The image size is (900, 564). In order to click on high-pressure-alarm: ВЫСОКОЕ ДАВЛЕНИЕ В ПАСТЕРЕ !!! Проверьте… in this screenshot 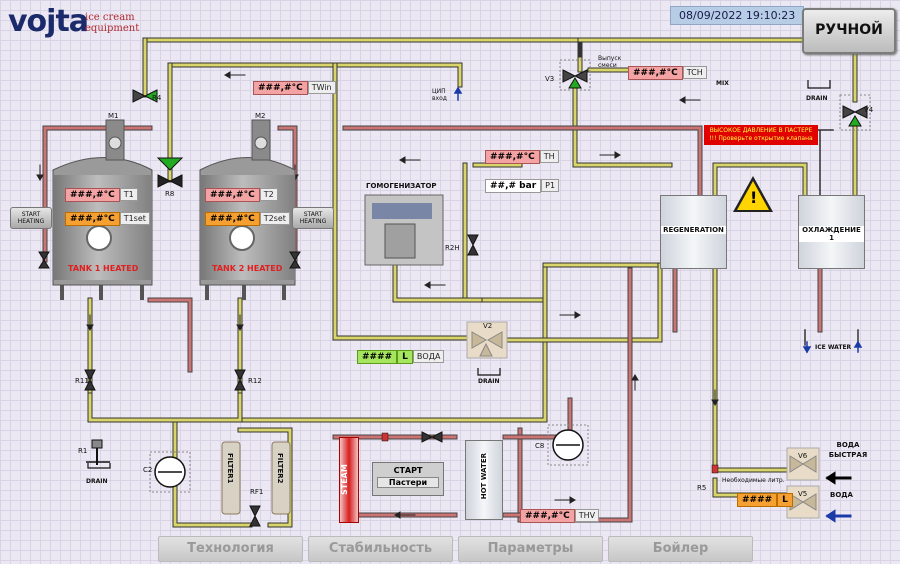, I will do `click(761, 135)`.